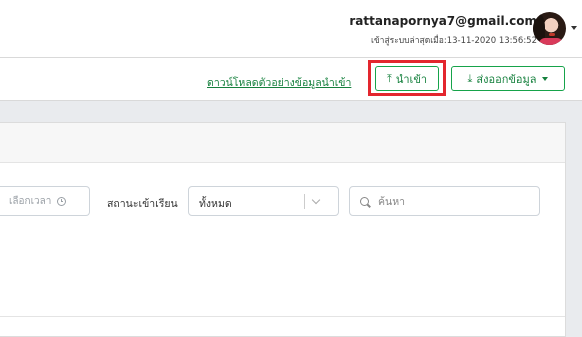  I want to click on download-sample-link: ดาวน์โหลดตัวอย่างข้อมูลนำเข้า, so click(279, 82).